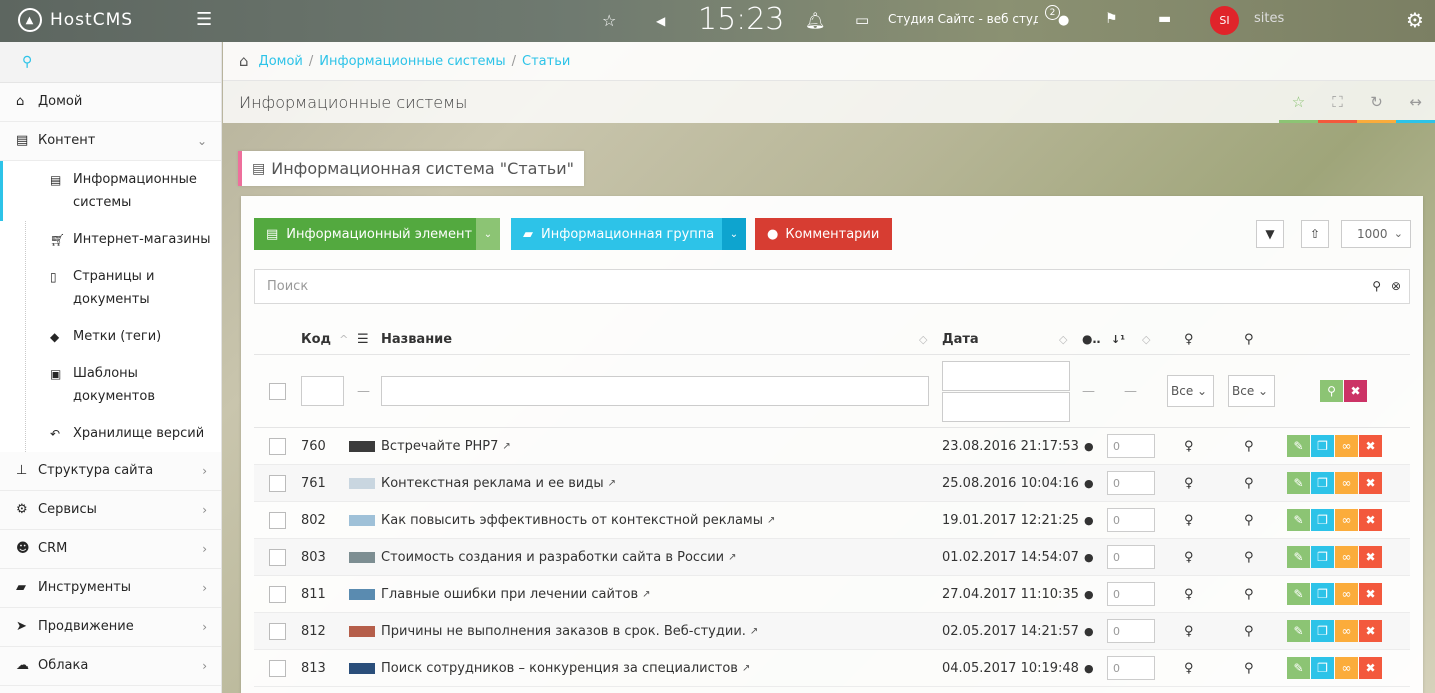  What do you see at coordinates (832, 286) in the screenshot?
I see `search-input: Поиск ⚲ ⊗` at bounding box center [832, 286].